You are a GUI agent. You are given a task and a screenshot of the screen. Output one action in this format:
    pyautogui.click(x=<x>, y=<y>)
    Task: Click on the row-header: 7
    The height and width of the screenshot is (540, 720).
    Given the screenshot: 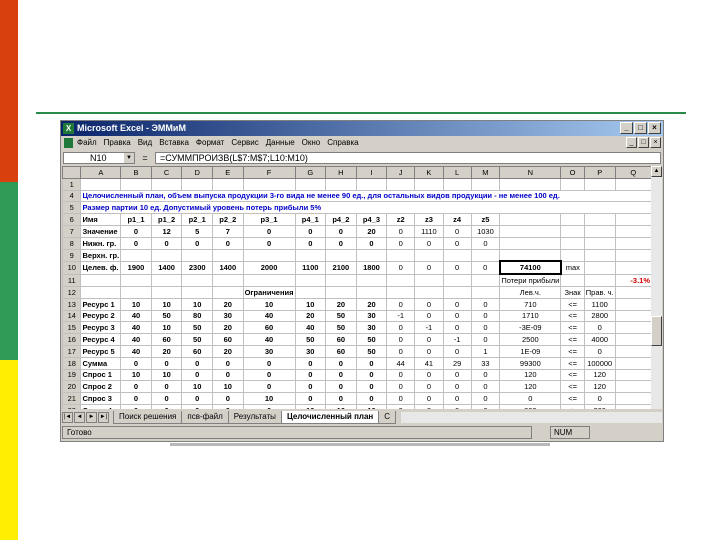 What is the action you would take?
    pyautogui.click(x=72, y=231)
    